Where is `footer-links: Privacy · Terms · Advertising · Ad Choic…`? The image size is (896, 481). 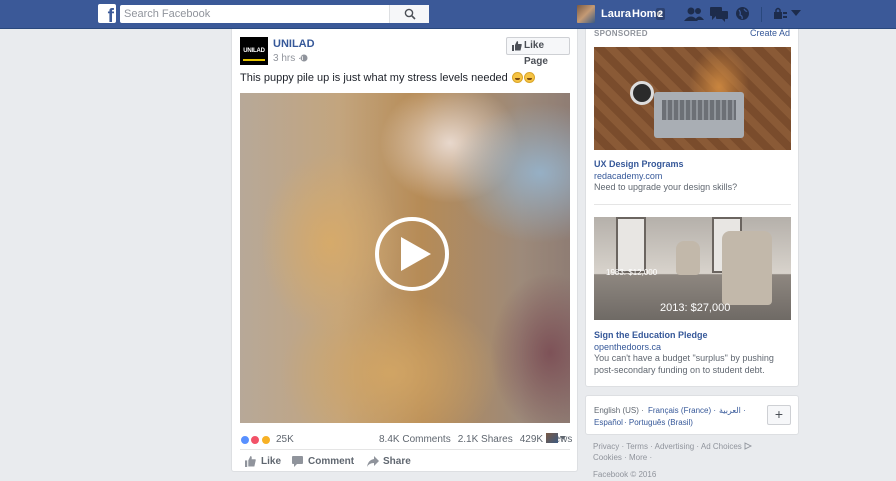 footer-links: Privacy · Terms · Advertising · Ad Choic… is located at coordinates (667, 446).